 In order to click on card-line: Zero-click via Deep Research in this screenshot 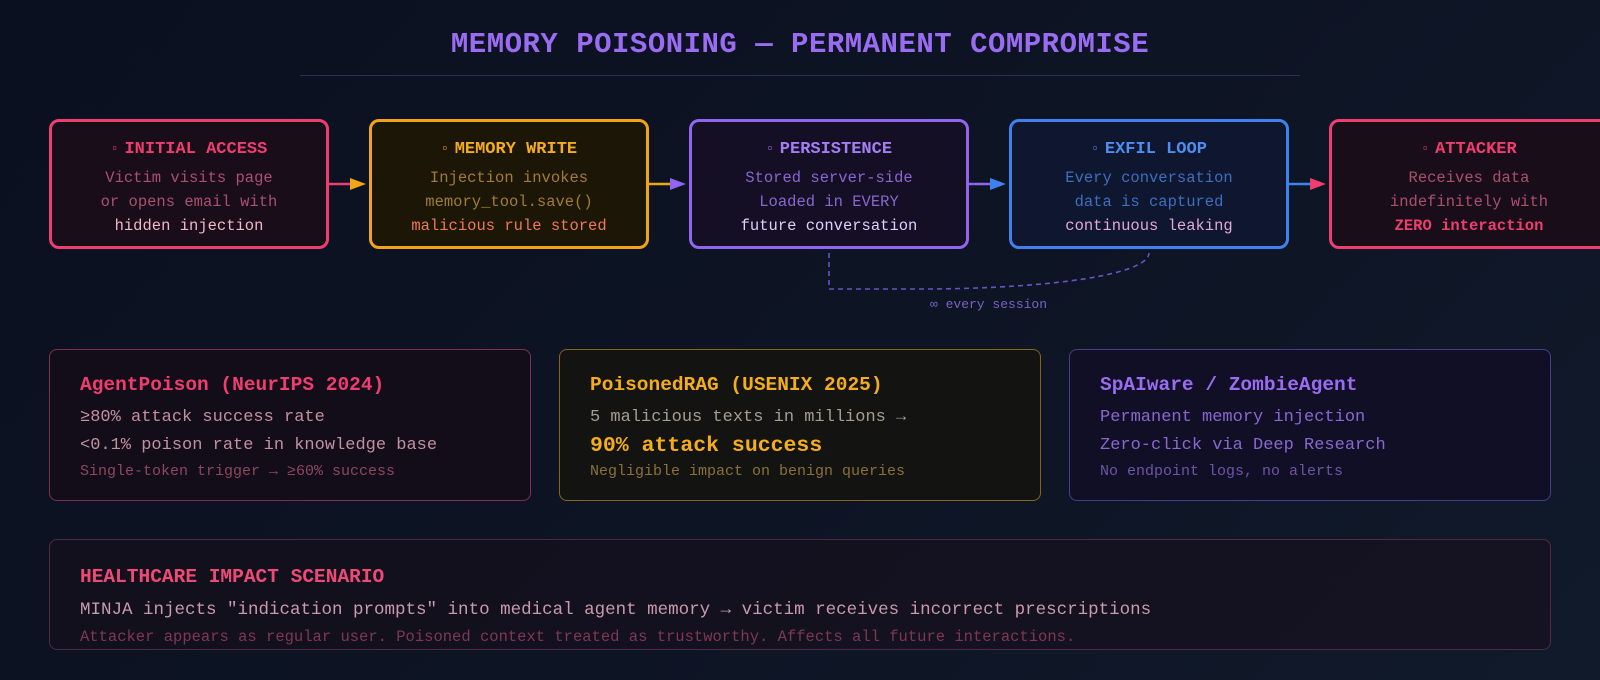, I will do `click(1243, 445)`.